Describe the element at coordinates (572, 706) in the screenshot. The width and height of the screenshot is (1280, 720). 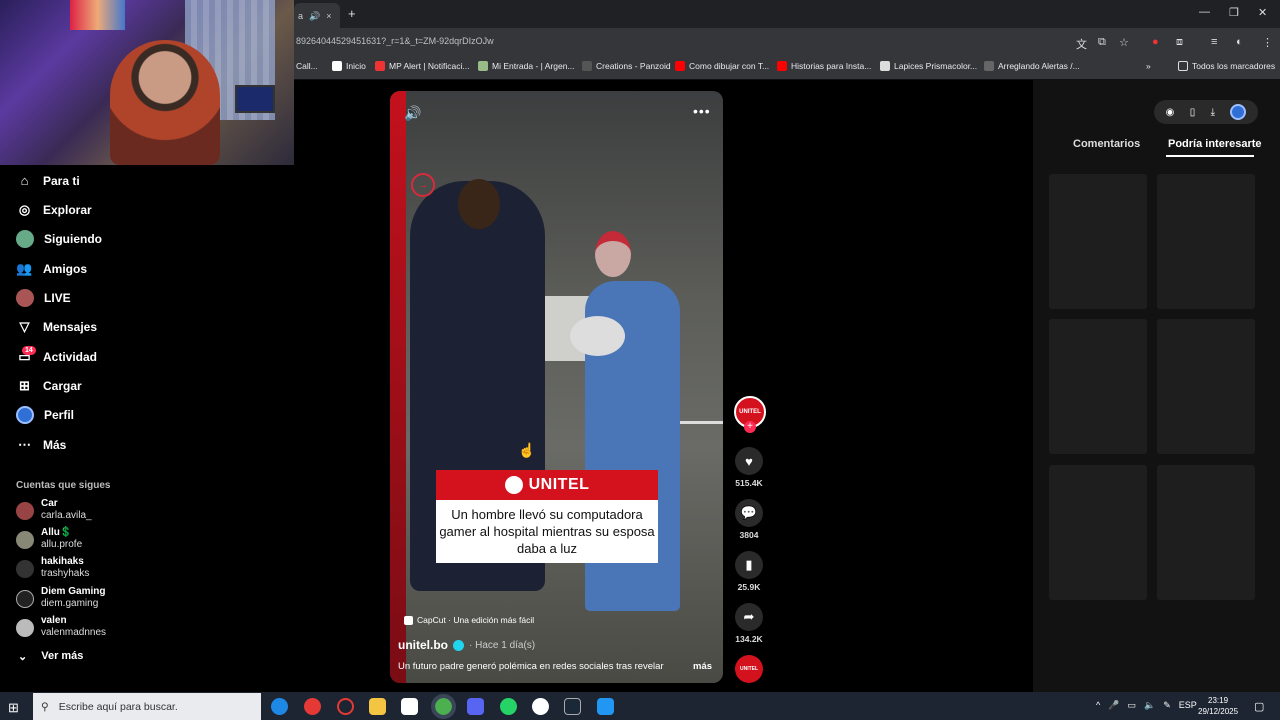
I see `steam-icon` at that location.